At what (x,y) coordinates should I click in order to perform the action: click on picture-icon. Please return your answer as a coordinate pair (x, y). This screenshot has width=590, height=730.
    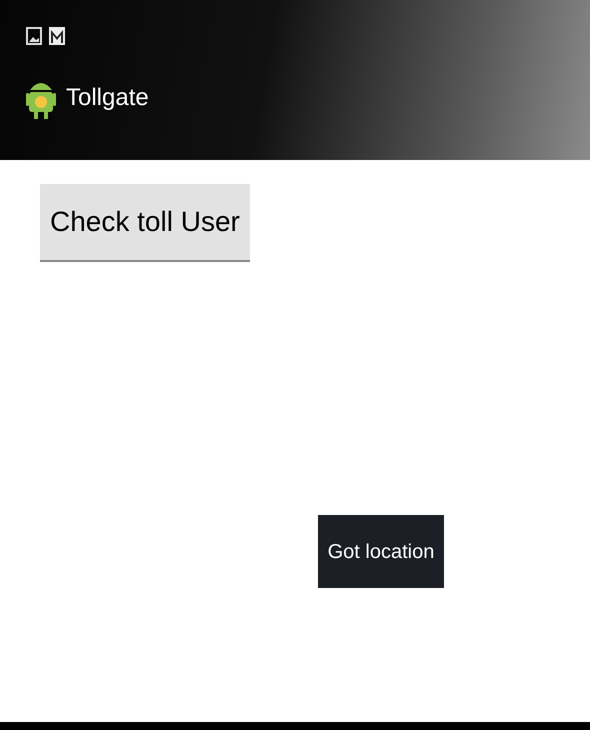
    Looking at the image, I should click on (34, 36).